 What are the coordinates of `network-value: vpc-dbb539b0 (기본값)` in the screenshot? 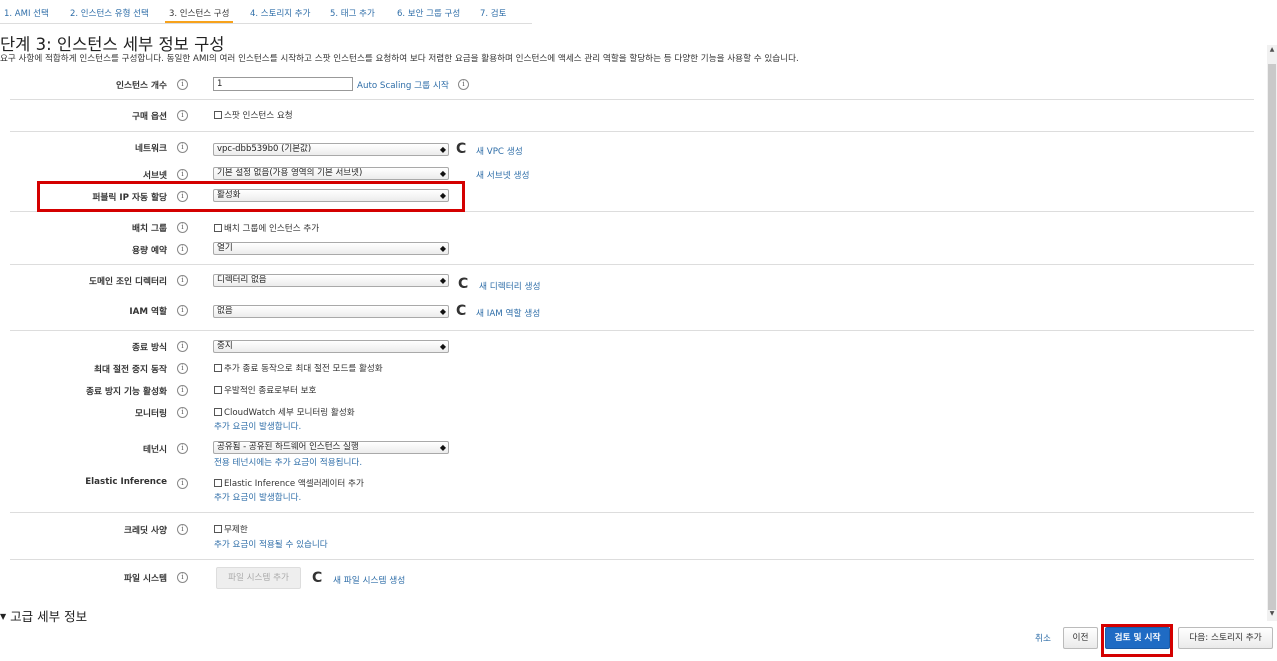 It's located at (264, 149).